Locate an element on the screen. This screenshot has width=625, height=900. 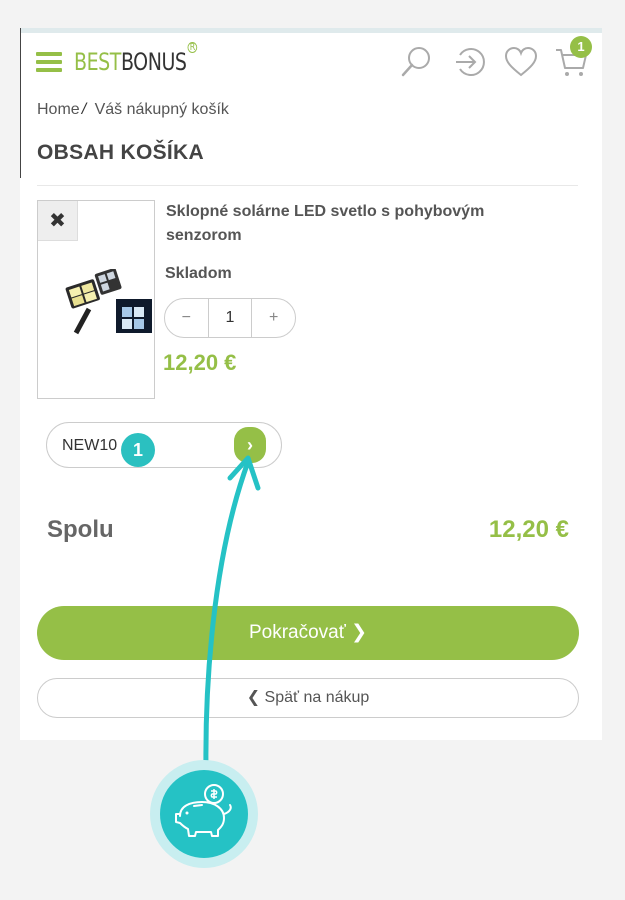
stock-status: Skladom is located at coordinates (198, 273).